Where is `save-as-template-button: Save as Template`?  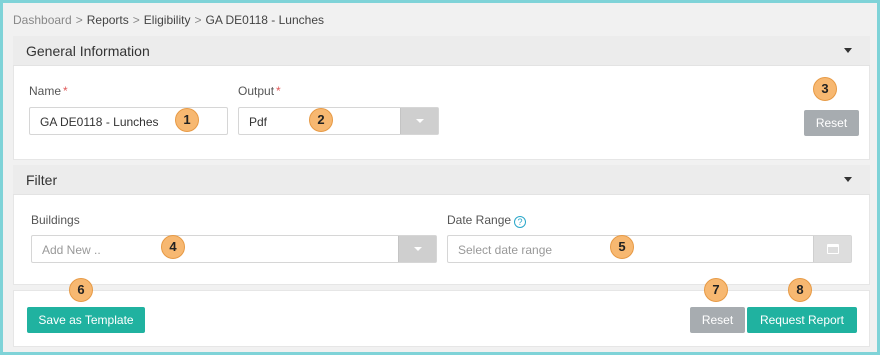 save-as-template-button: Save as Template is located at coordinates (86, 320).